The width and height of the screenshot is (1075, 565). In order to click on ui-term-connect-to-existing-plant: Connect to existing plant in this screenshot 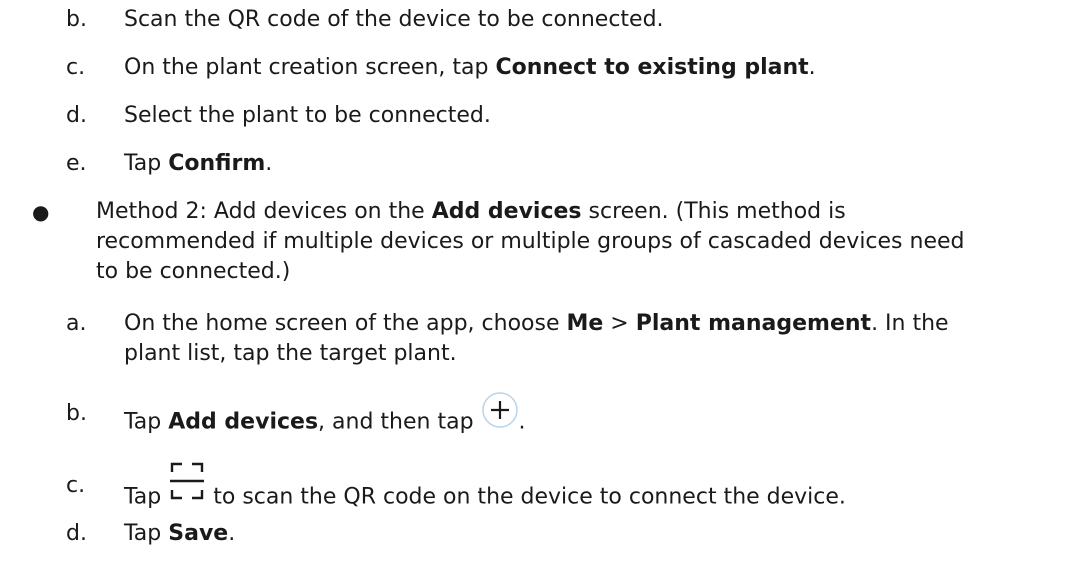, I will do `click(652, 67)`.